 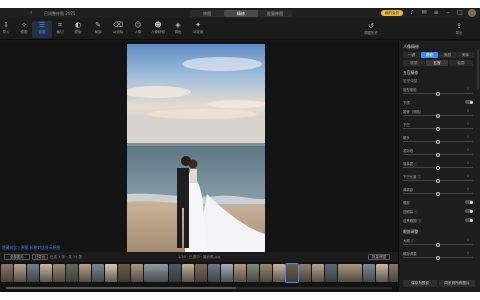 I want to click on minimize-icon: –, so click(x=448, y=13).